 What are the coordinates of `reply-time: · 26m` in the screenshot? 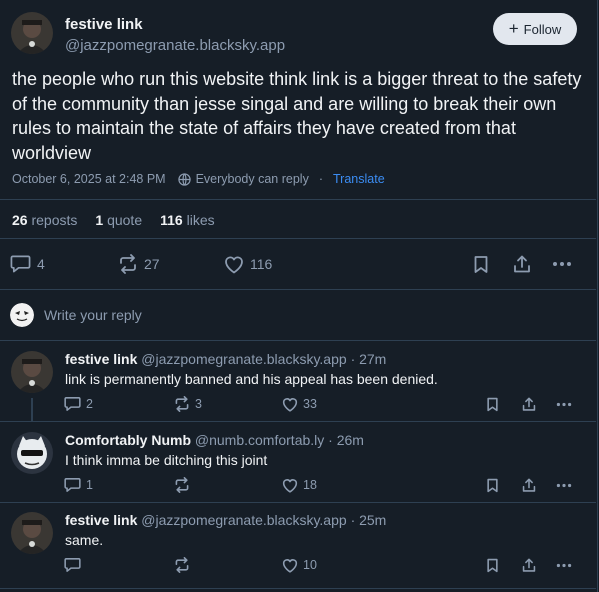 It's located at (346, 440).